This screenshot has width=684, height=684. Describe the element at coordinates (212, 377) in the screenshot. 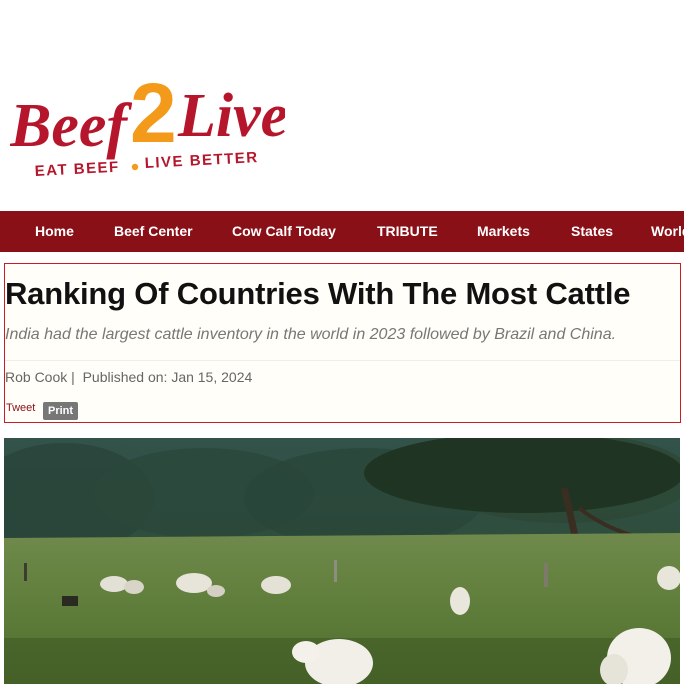

I see `published-date: Jan 15, 2024` at that location.